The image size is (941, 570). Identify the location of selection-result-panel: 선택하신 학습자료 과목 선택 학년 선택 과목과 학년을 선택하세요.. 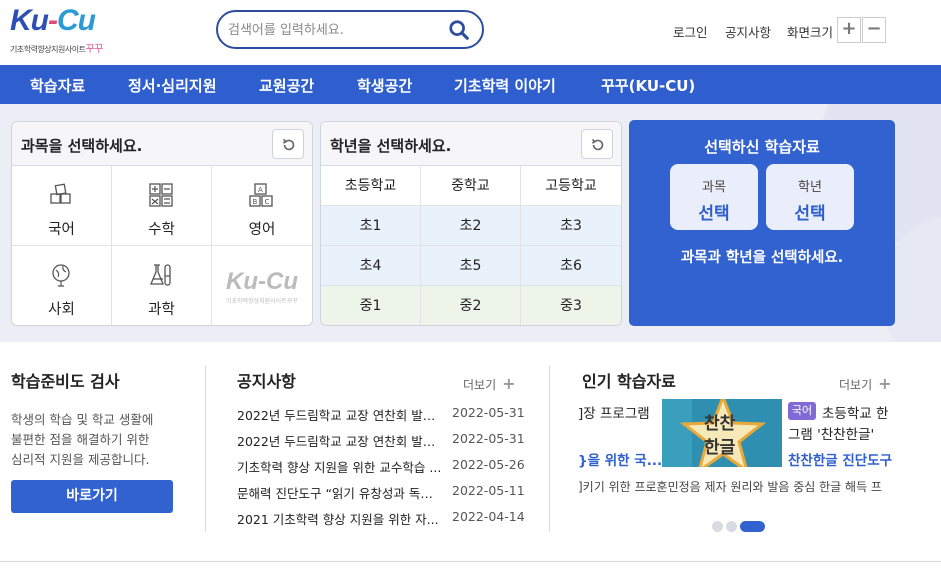
(762, 223).